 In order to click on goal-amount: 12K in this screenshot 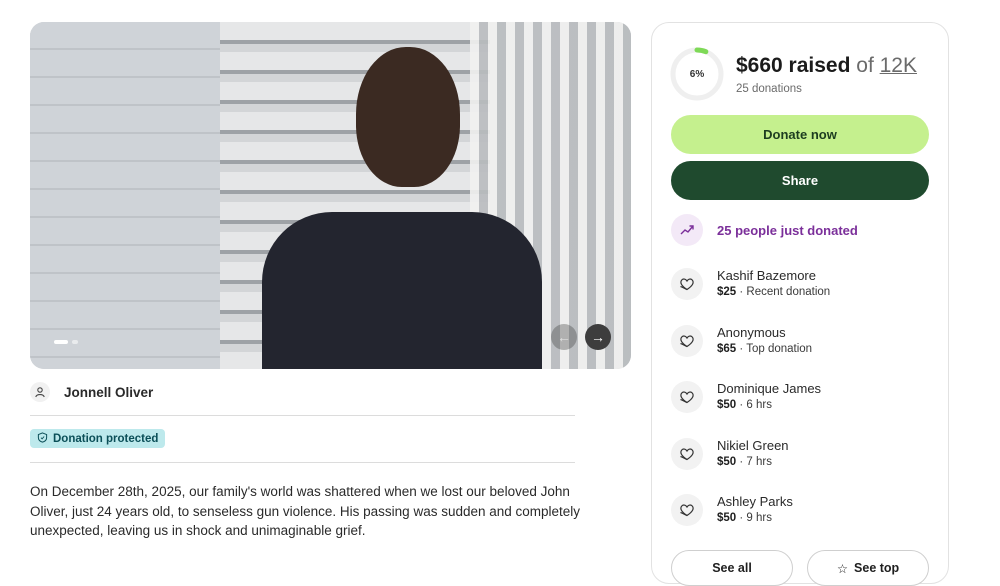, I will do `click(898, 65)`.